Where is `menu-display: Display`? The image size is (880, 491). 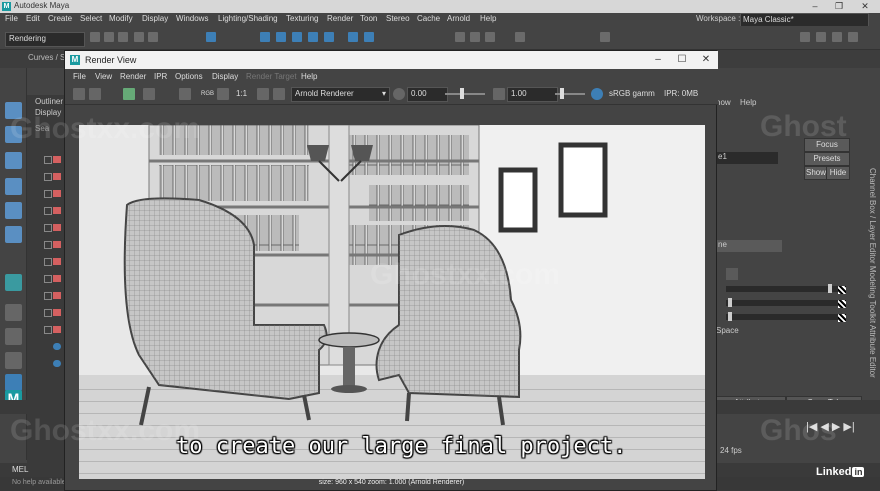 menu-display: Display is located at coordinates (155, 18).